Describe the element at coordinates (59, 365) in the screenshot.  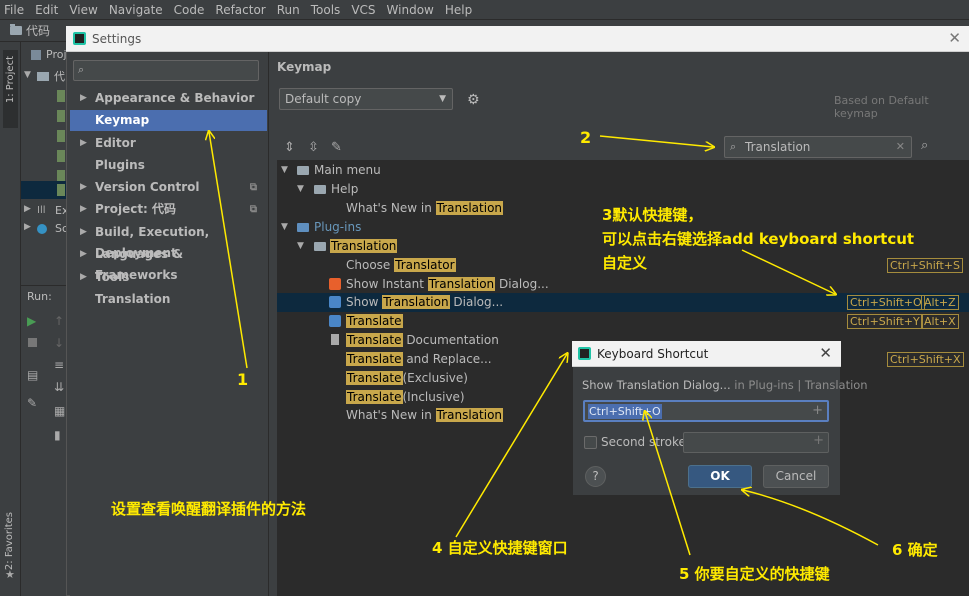
I see `soft-wrap-icon: ≡` at that location.